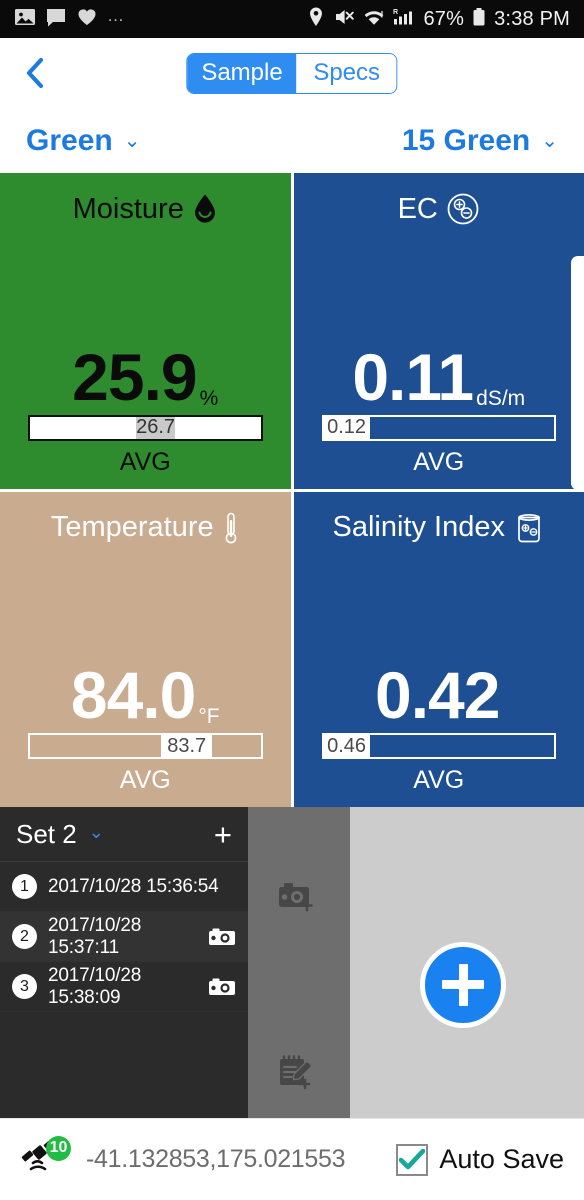  What do you see at coordinates (124, 834) in the screenshot?
I see `set-header: Set 2 ⌄ +` at bounding box center [124, 834].